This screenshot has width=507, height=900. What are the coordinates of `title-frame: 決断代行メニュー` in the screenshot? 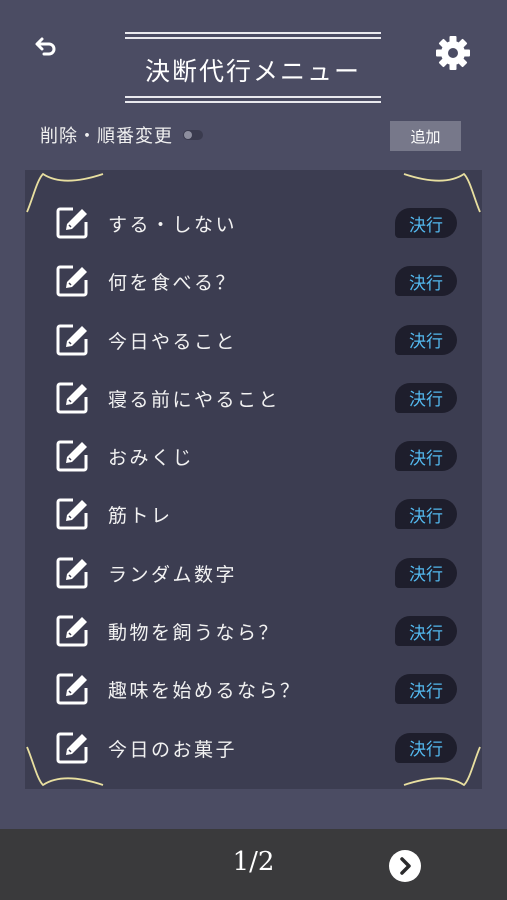 It's located at (253, 69).